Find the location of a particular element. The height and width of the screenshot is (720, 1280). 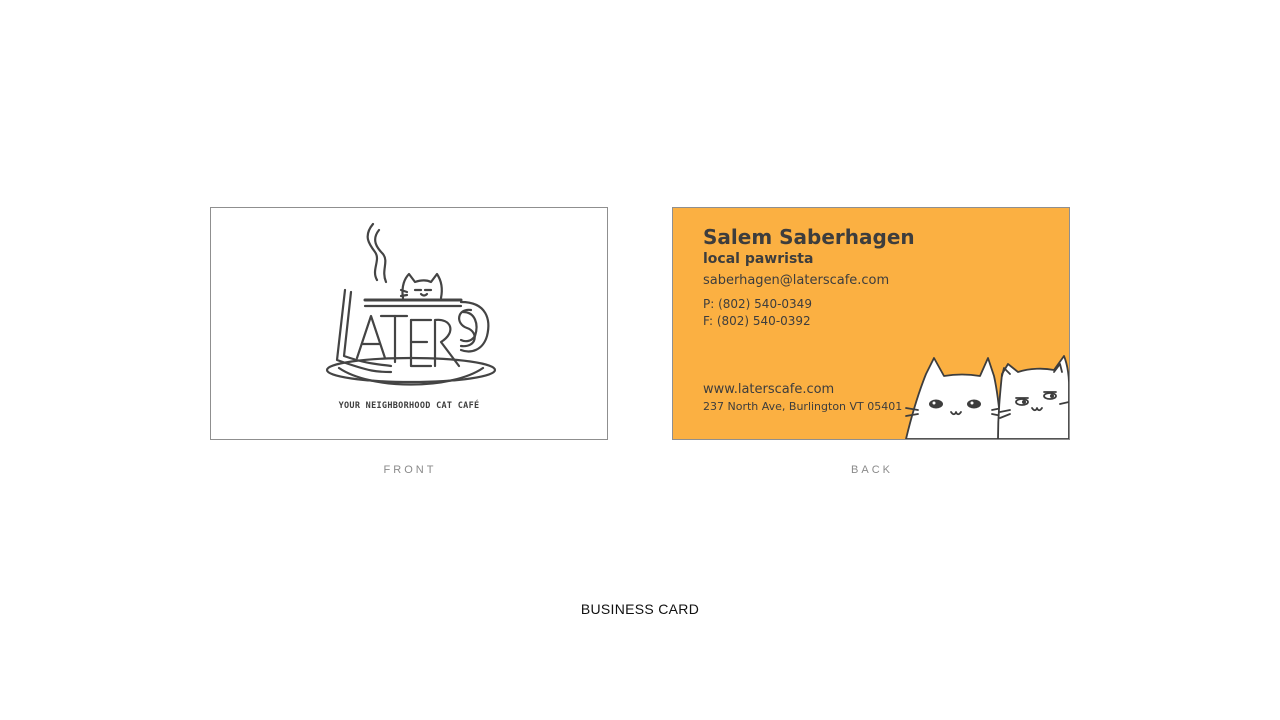

email-address: saberhagen@laterscafe.com is located at coordinates (796, 280).